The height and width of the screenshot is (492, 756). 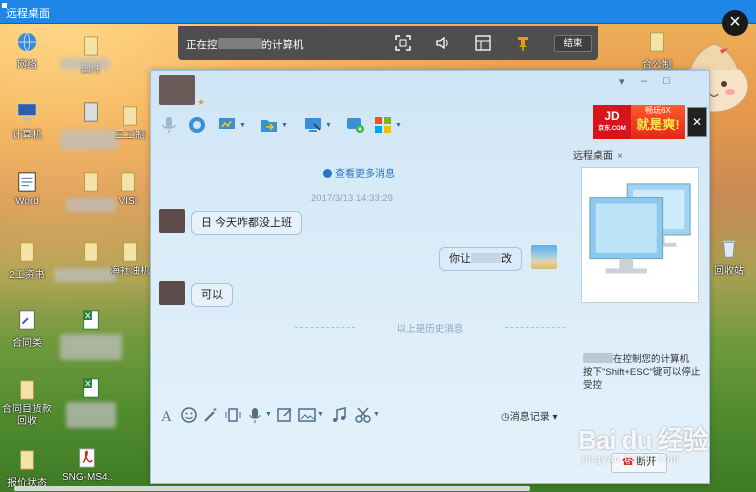 I want to click on emoji-icon, so click(x=189, y=415).